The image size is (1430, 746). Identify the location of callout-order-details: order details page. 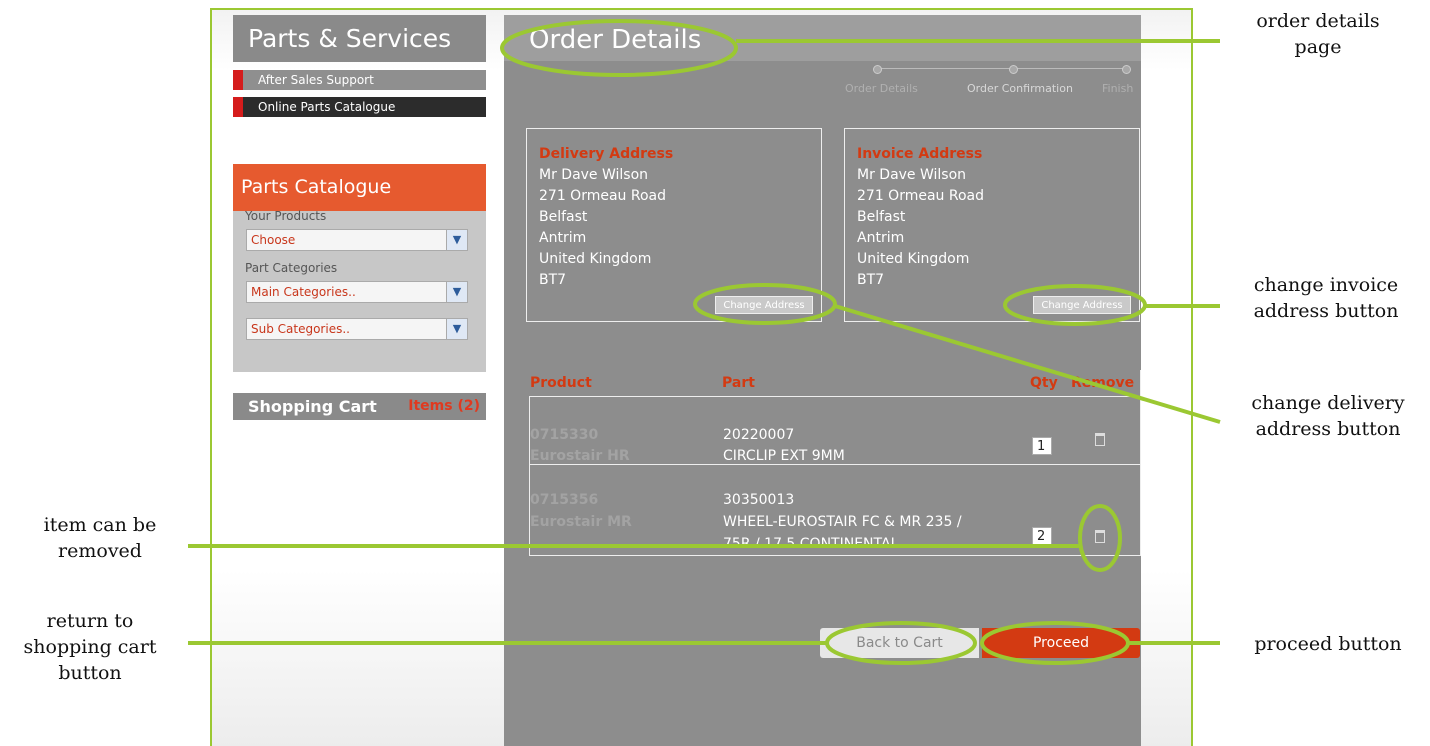
(1318, 34).